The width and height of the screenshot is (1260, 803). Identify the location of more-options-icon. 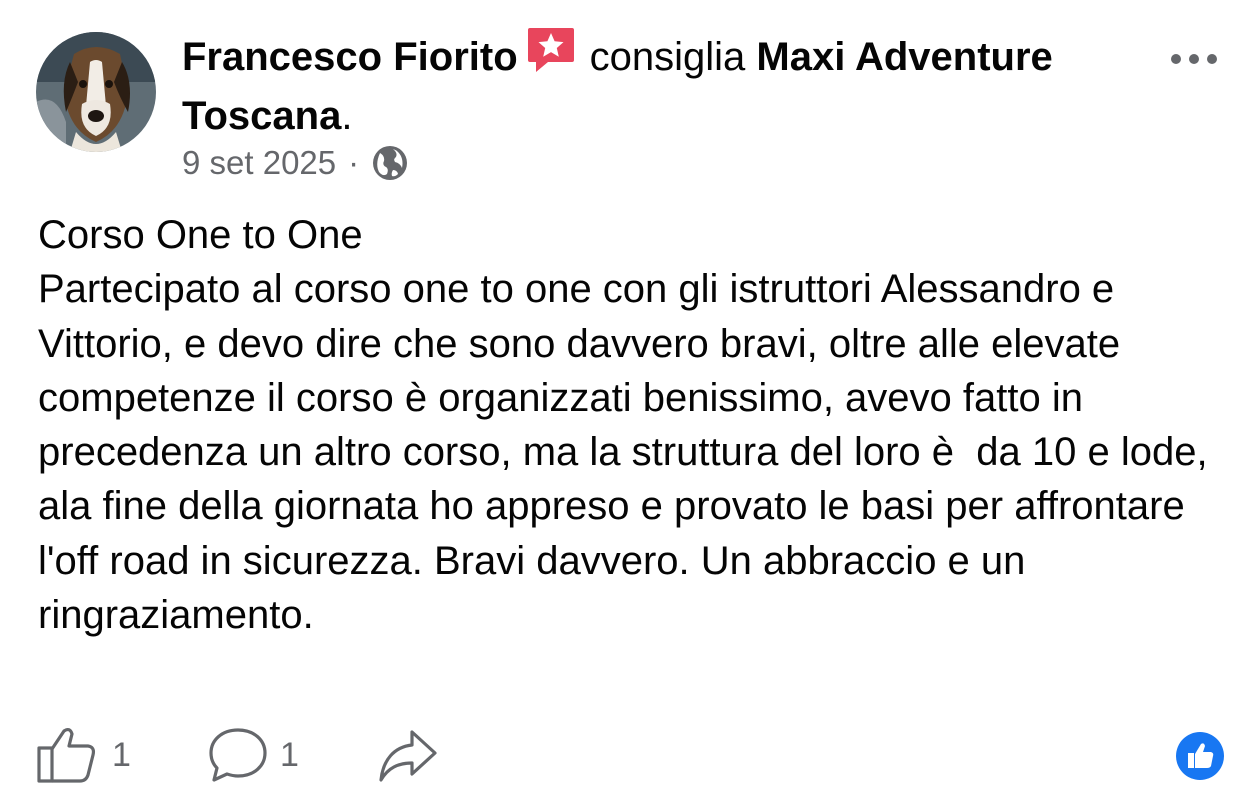
(1194, 59).